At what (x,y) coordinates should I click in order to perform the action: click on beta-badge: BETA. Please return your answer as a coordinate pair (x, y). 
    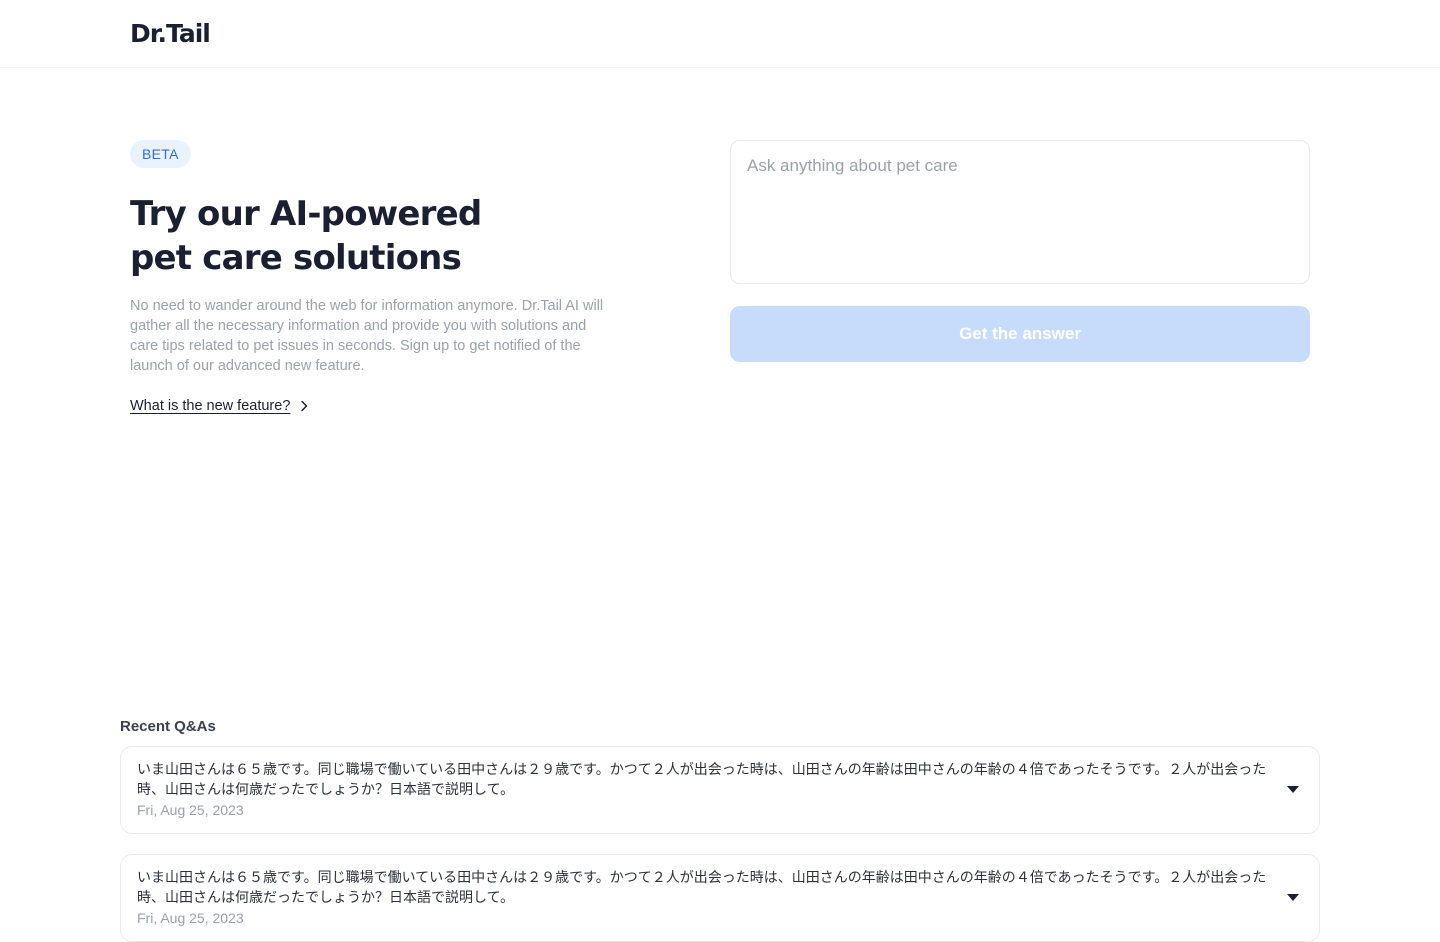
    Looking at the image, I should click on (160, 154).